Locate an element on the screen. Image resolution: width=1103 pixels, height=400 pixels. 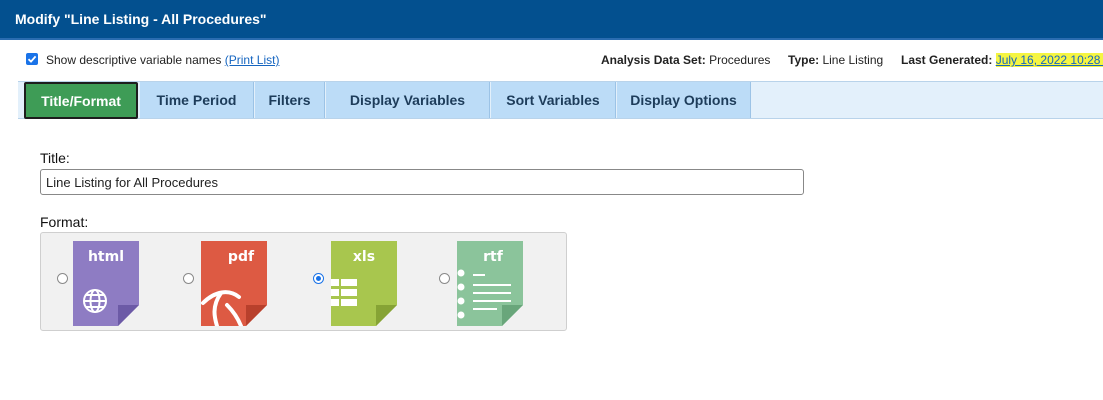
spreadsheet-icon: xls is located at coordinates (364, 283).